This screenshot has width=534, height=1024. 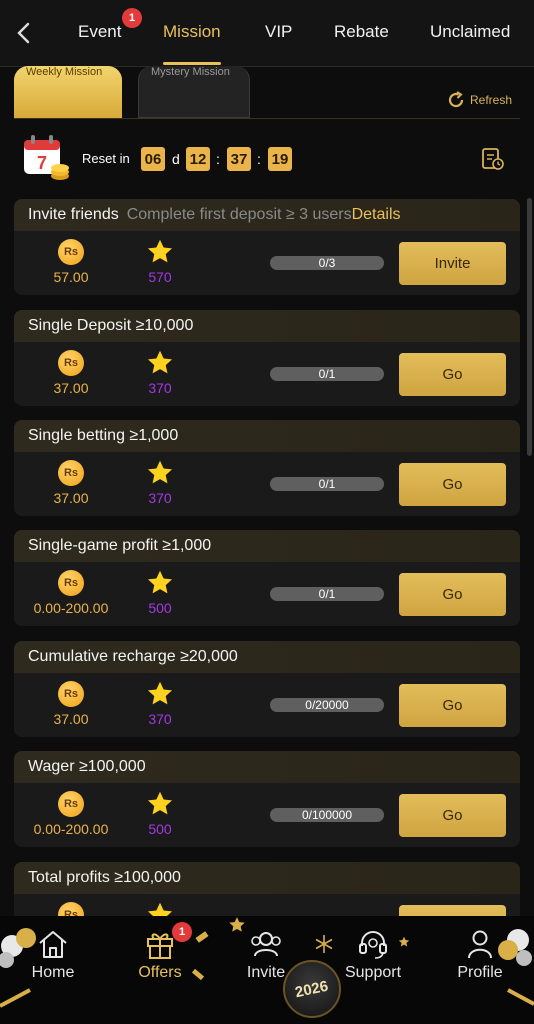 I want to click on invite-button: Invite, so click(x=452, y=263).